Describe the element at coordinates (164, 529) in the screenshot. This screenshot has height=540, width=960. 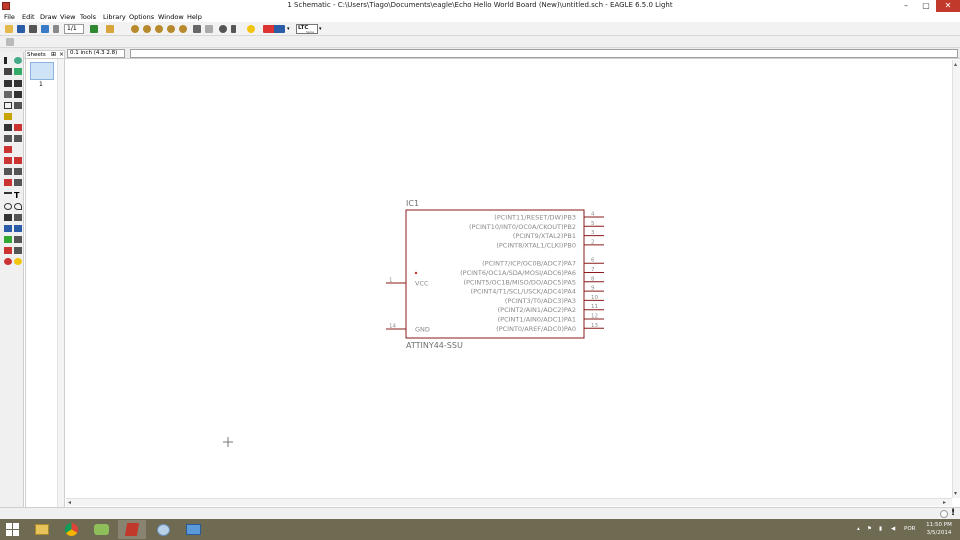
I see `taskbar-tool` at that location.